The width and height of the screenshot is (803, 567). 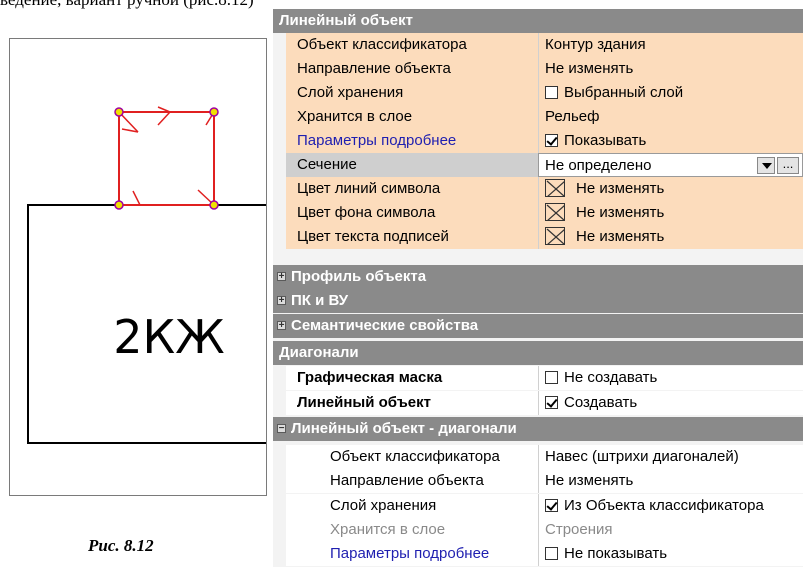 I want to click on group-title: Линейный объект - диагонали, so click(x=404, y=428).